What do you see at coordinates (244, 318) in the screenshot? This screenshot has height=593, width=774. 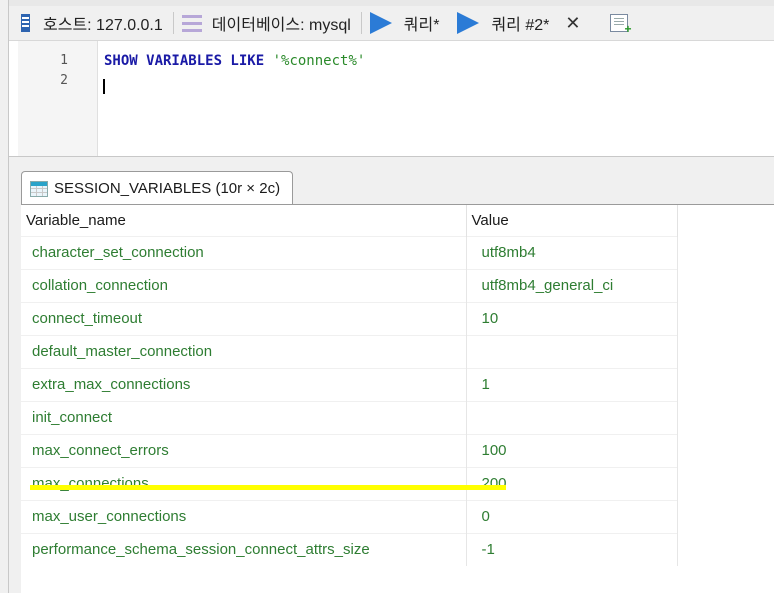 I see `cell-variable-name: connect_timeout` at bounding box center [244, 318].